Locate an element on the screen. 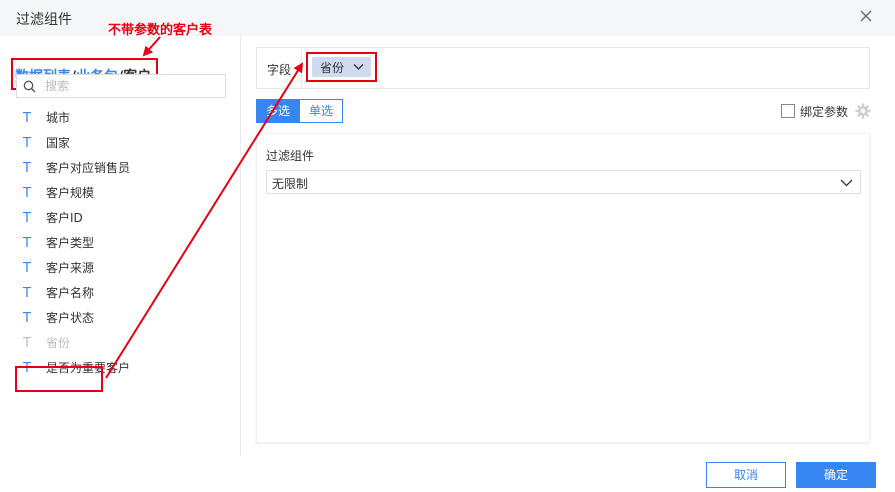 The image size is (895, 492). list-item: T 客户状态 is located at coordinates (123, 318).